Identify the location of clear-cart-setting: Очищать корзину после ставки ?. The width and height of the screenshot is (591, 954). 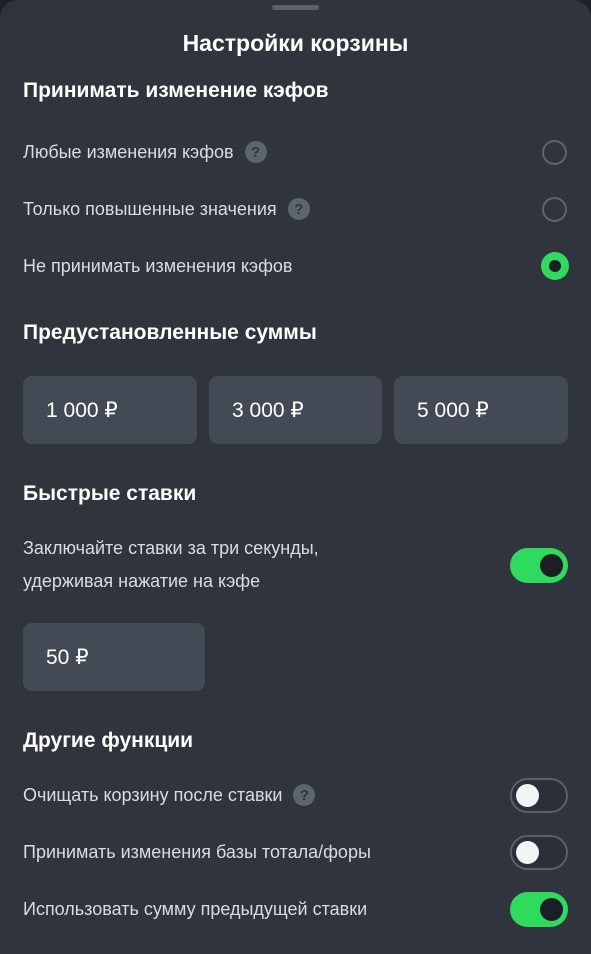
(296, 795).